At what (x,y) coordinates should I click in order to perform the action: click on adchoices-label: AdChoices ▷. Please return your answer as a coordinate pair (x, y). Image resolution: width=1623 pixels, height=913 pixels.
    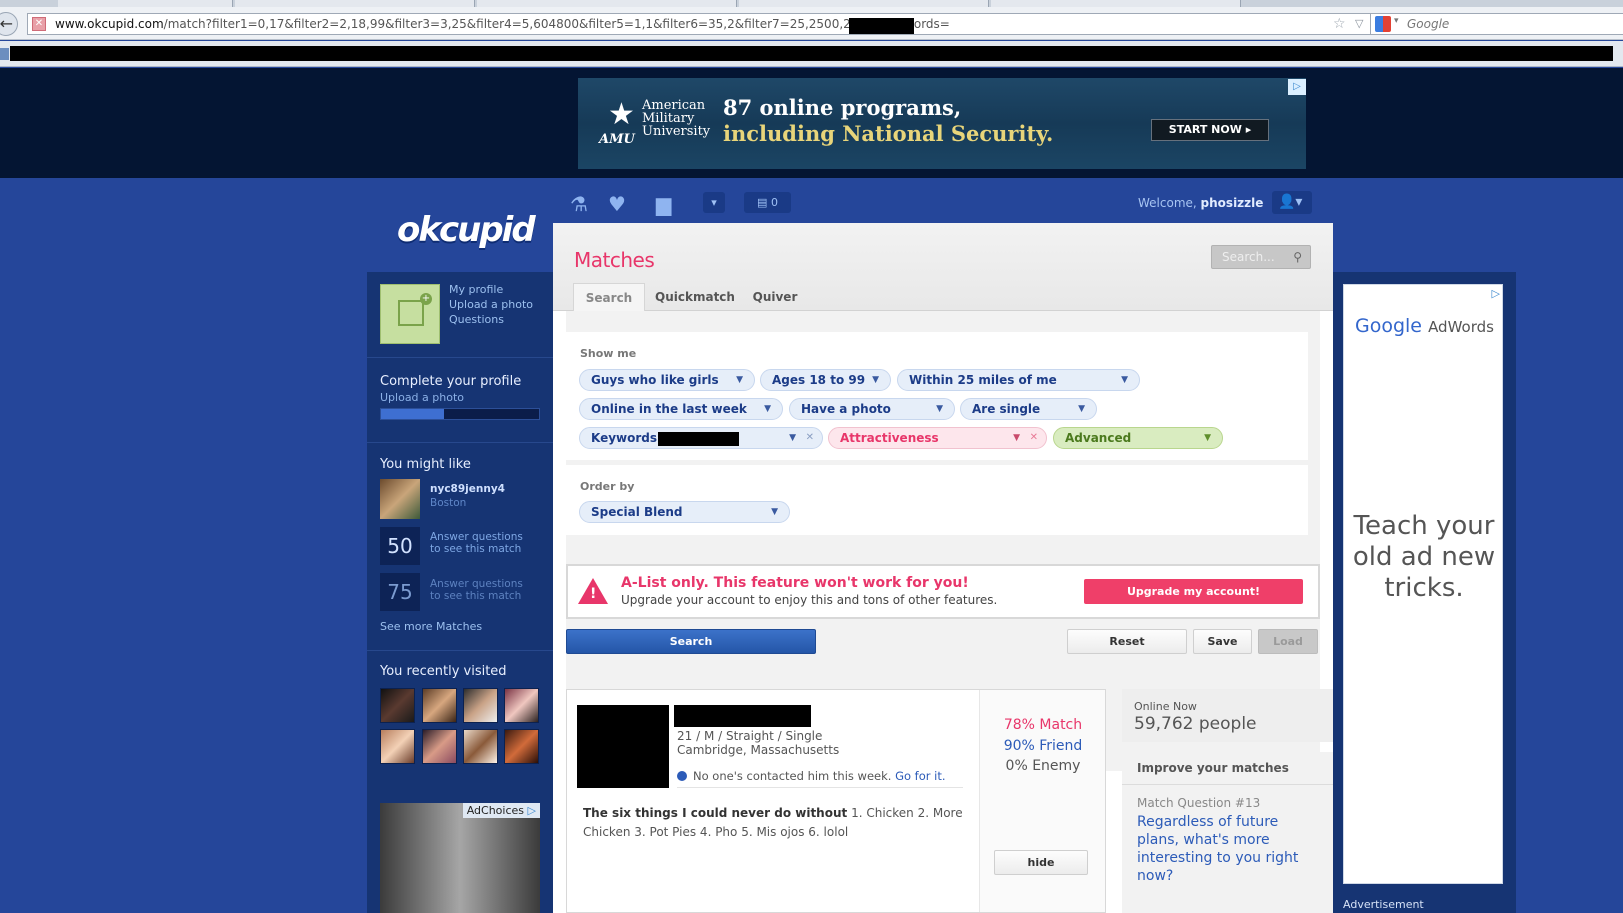
    Looking at the image, I should click on (501, 810).